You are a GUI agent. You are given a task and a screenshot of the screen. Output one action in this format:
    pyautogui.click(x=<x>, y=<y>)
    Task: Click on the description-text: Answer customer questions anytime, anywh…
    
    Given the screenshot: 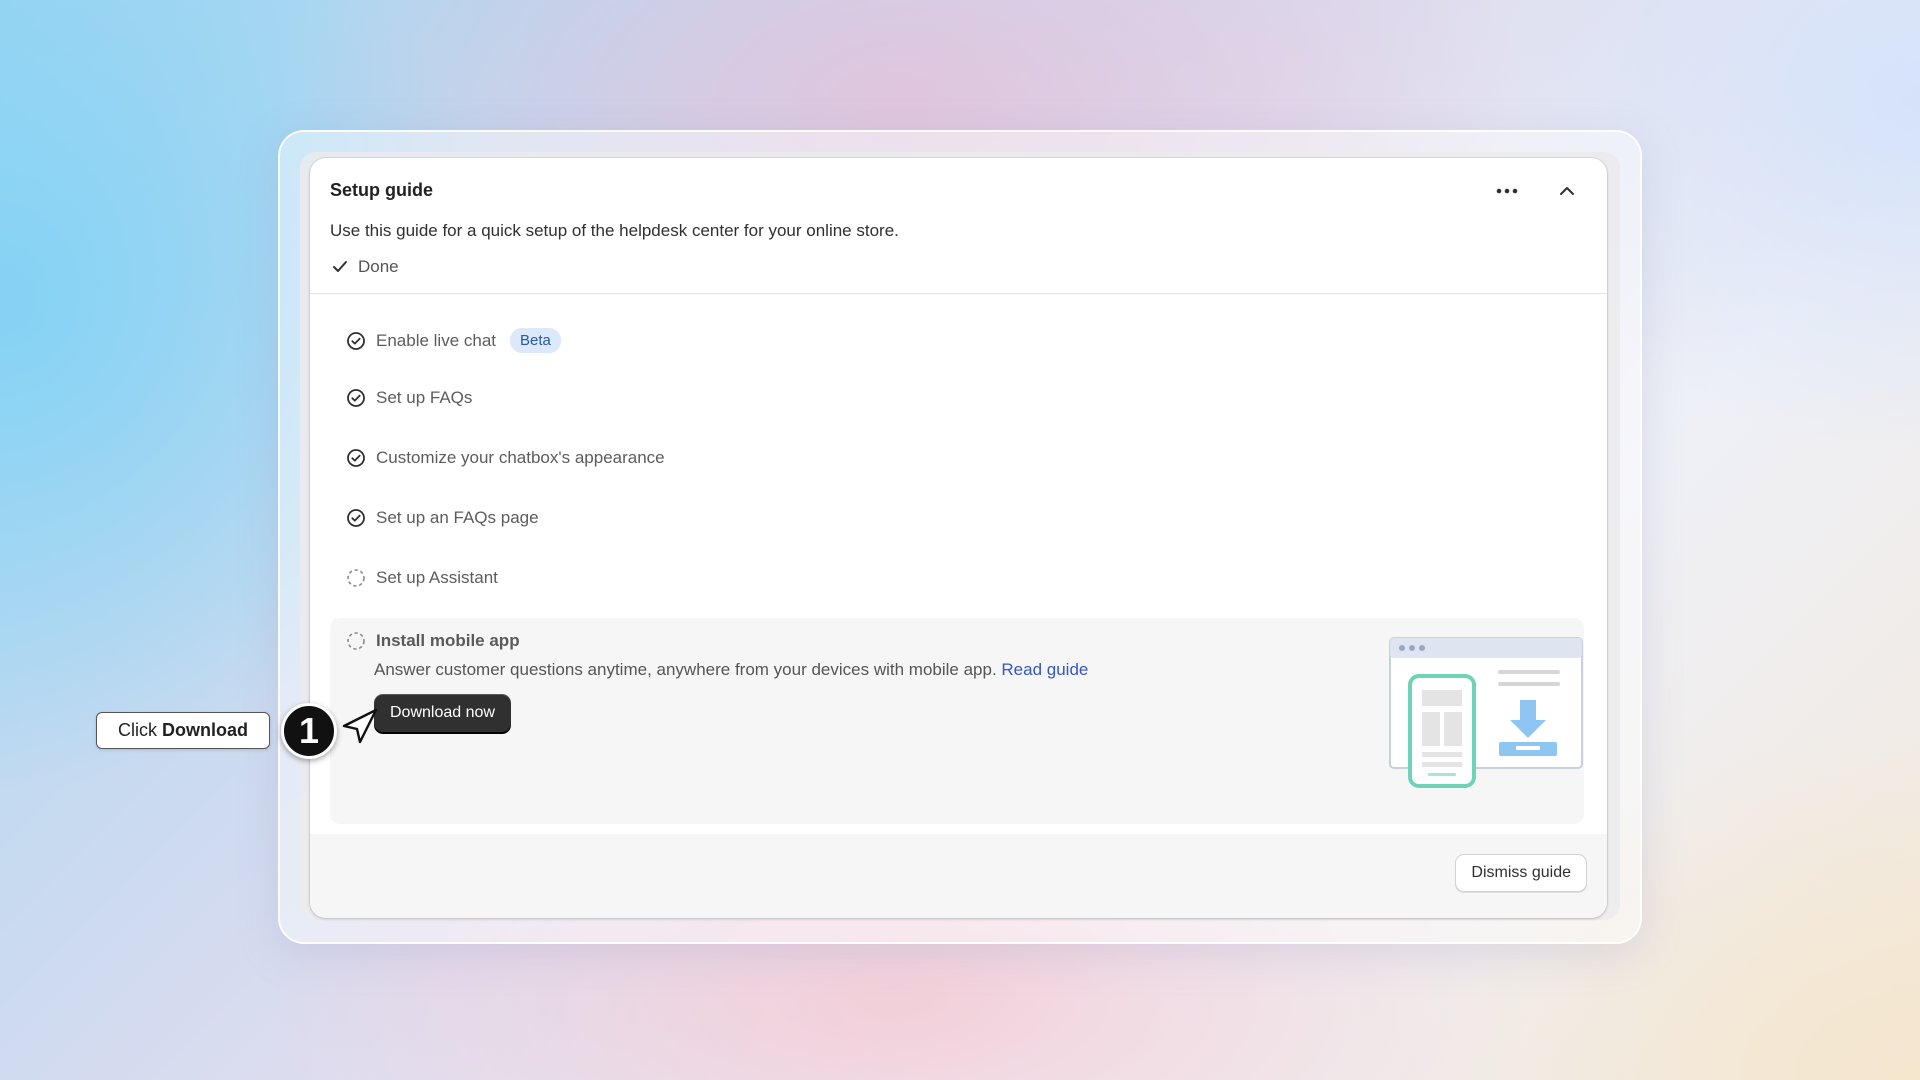 What is the action you would take?
    pyautogui.click(x=685, y=669)
    